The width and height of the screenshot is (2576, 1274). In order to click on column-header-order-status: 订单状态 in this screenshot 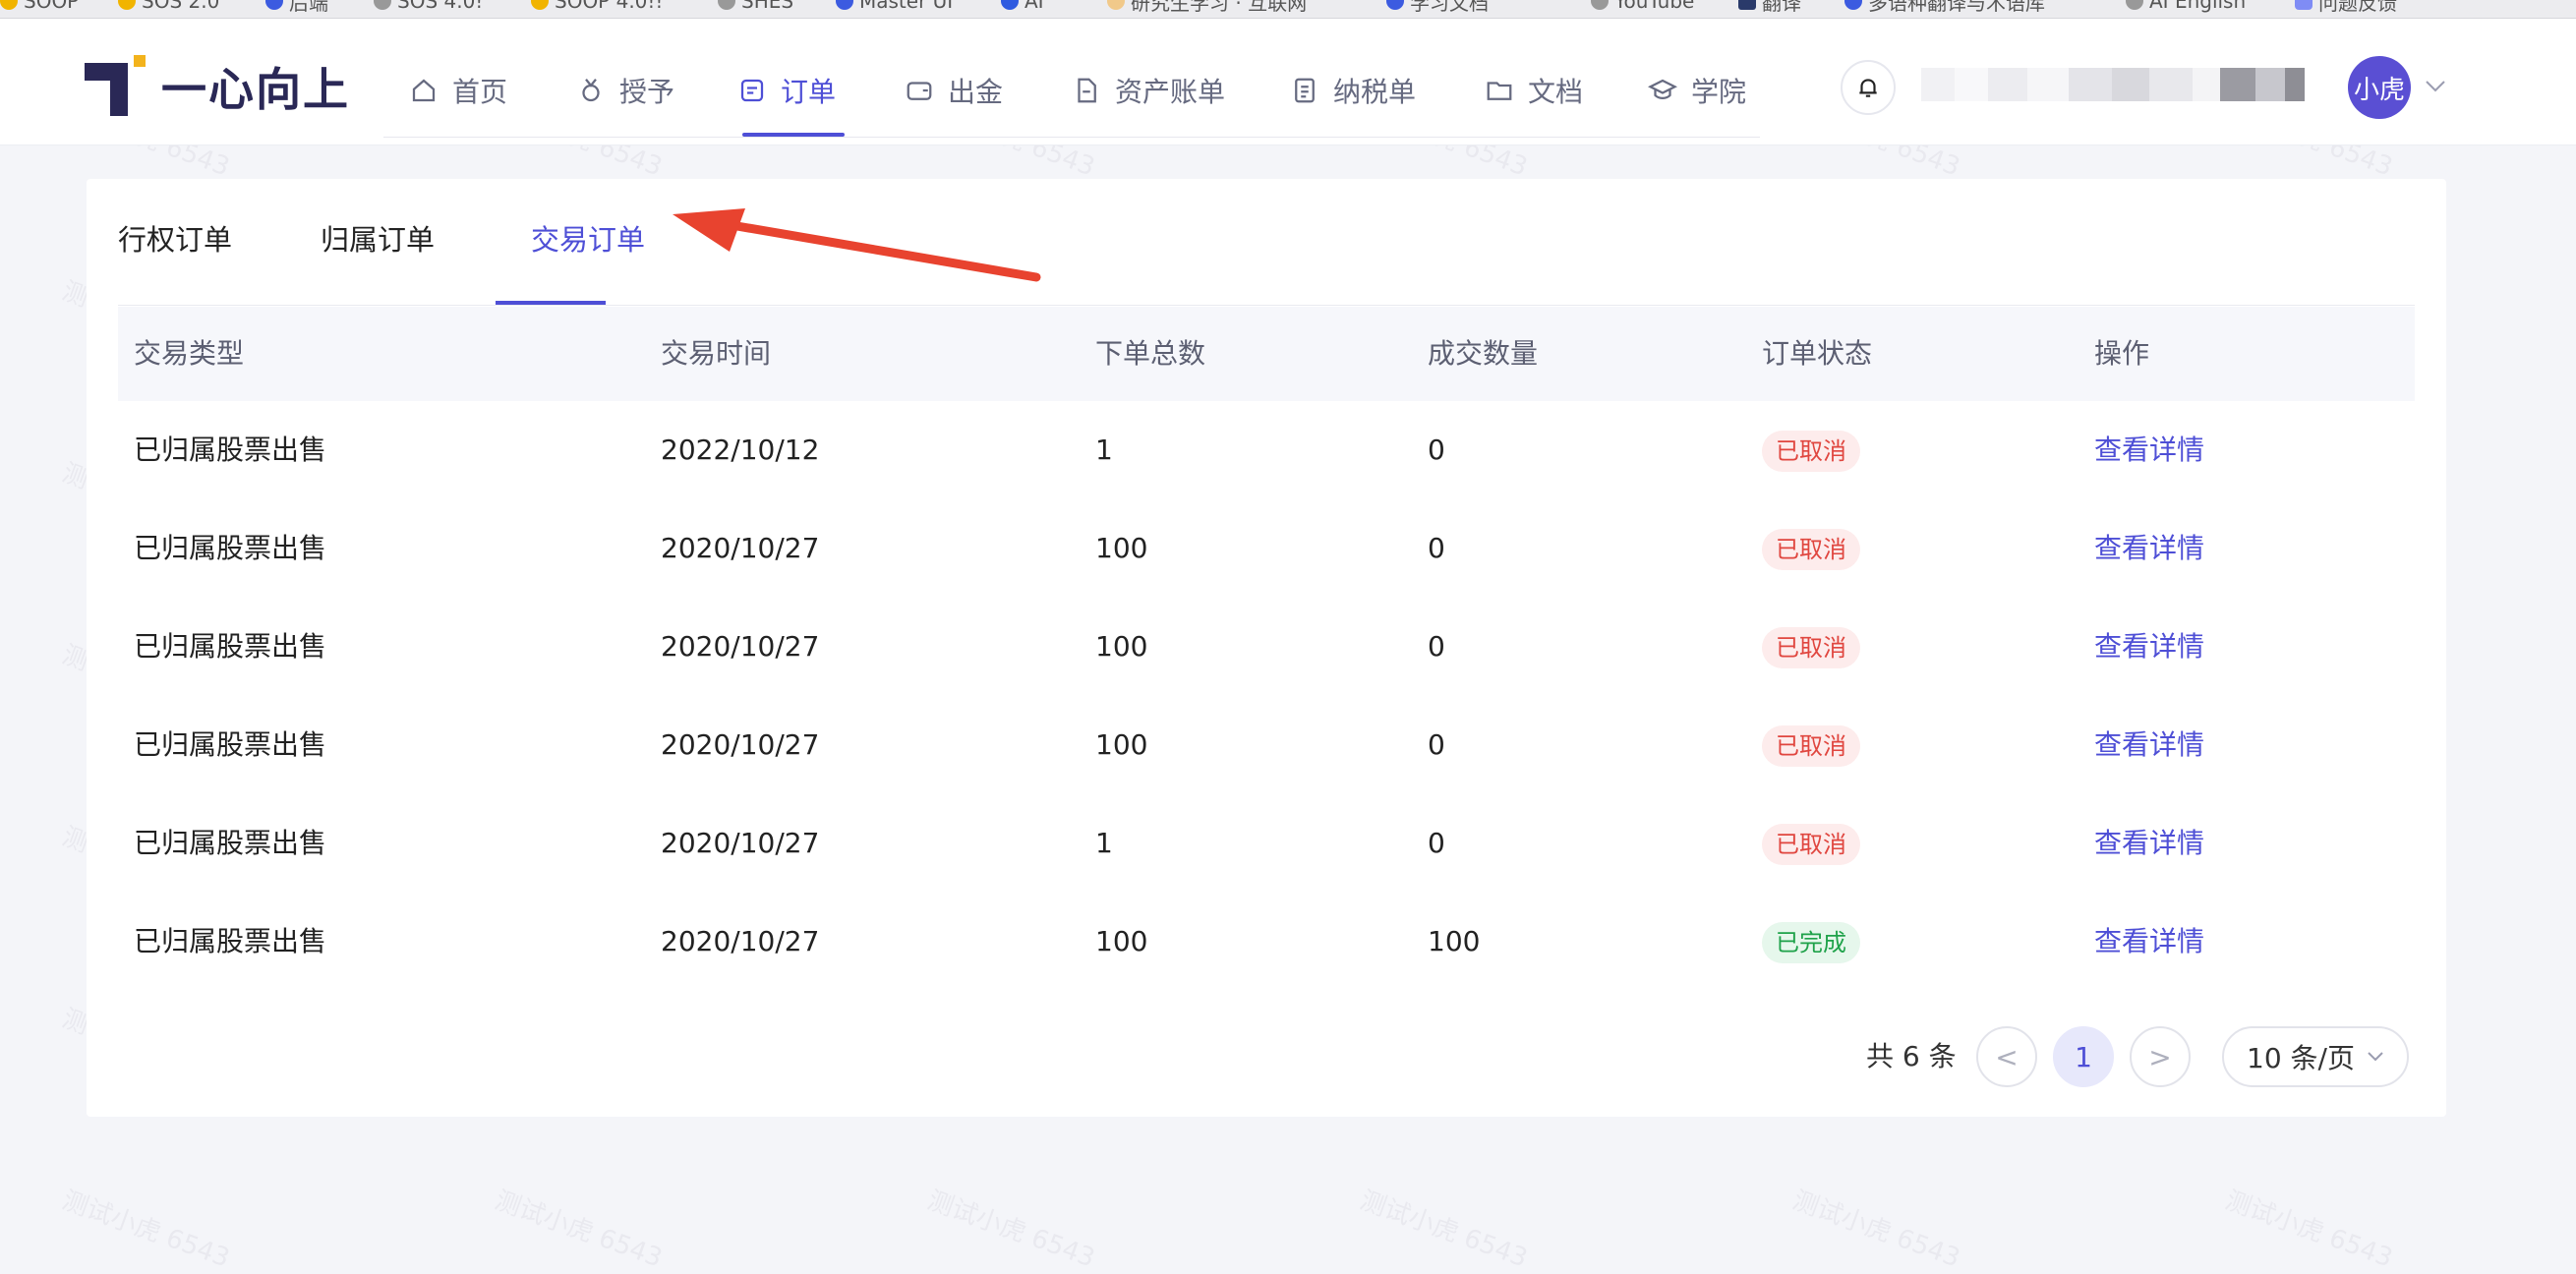, I will do `click(1817, 353)`.